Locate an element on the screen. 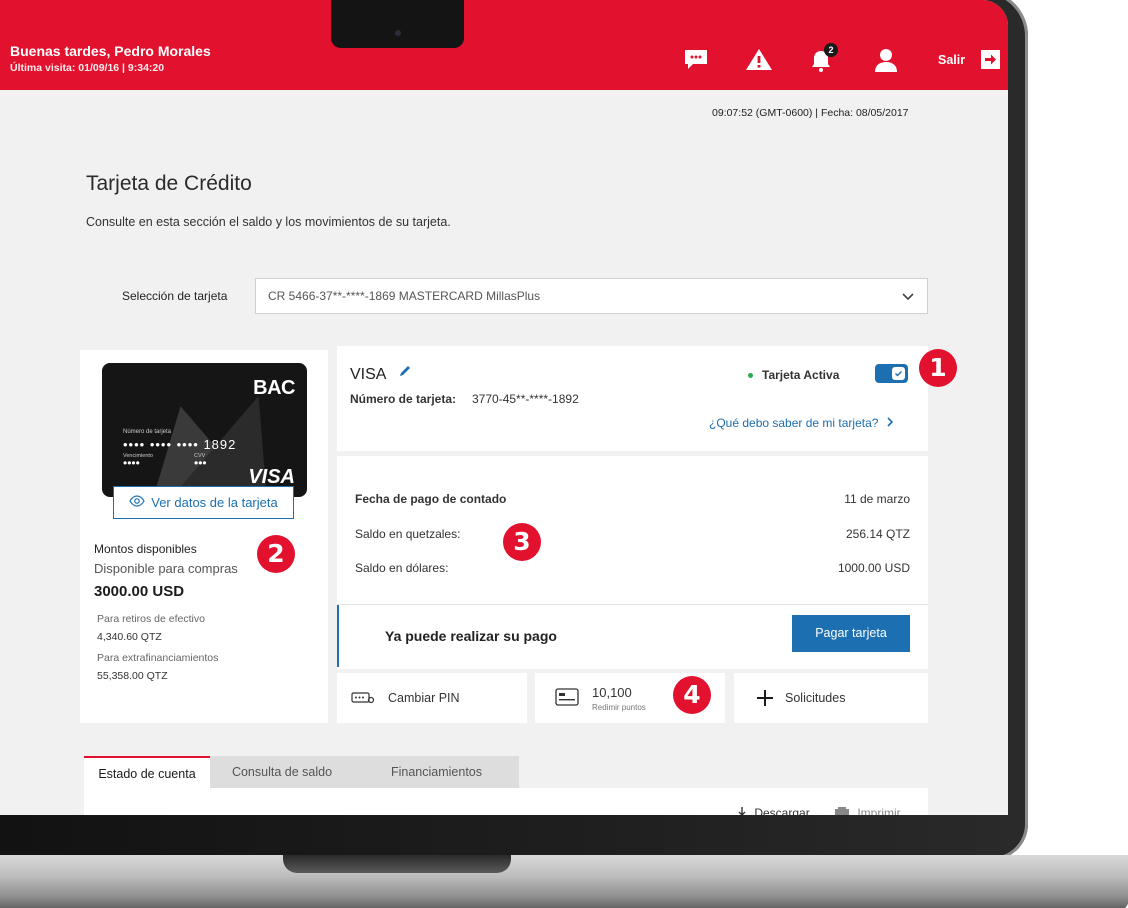 The height and width of the screenshot is (908, 1128). view-card-details-button: Ver datos de la tarjeta is located at coordinates (203, 502).